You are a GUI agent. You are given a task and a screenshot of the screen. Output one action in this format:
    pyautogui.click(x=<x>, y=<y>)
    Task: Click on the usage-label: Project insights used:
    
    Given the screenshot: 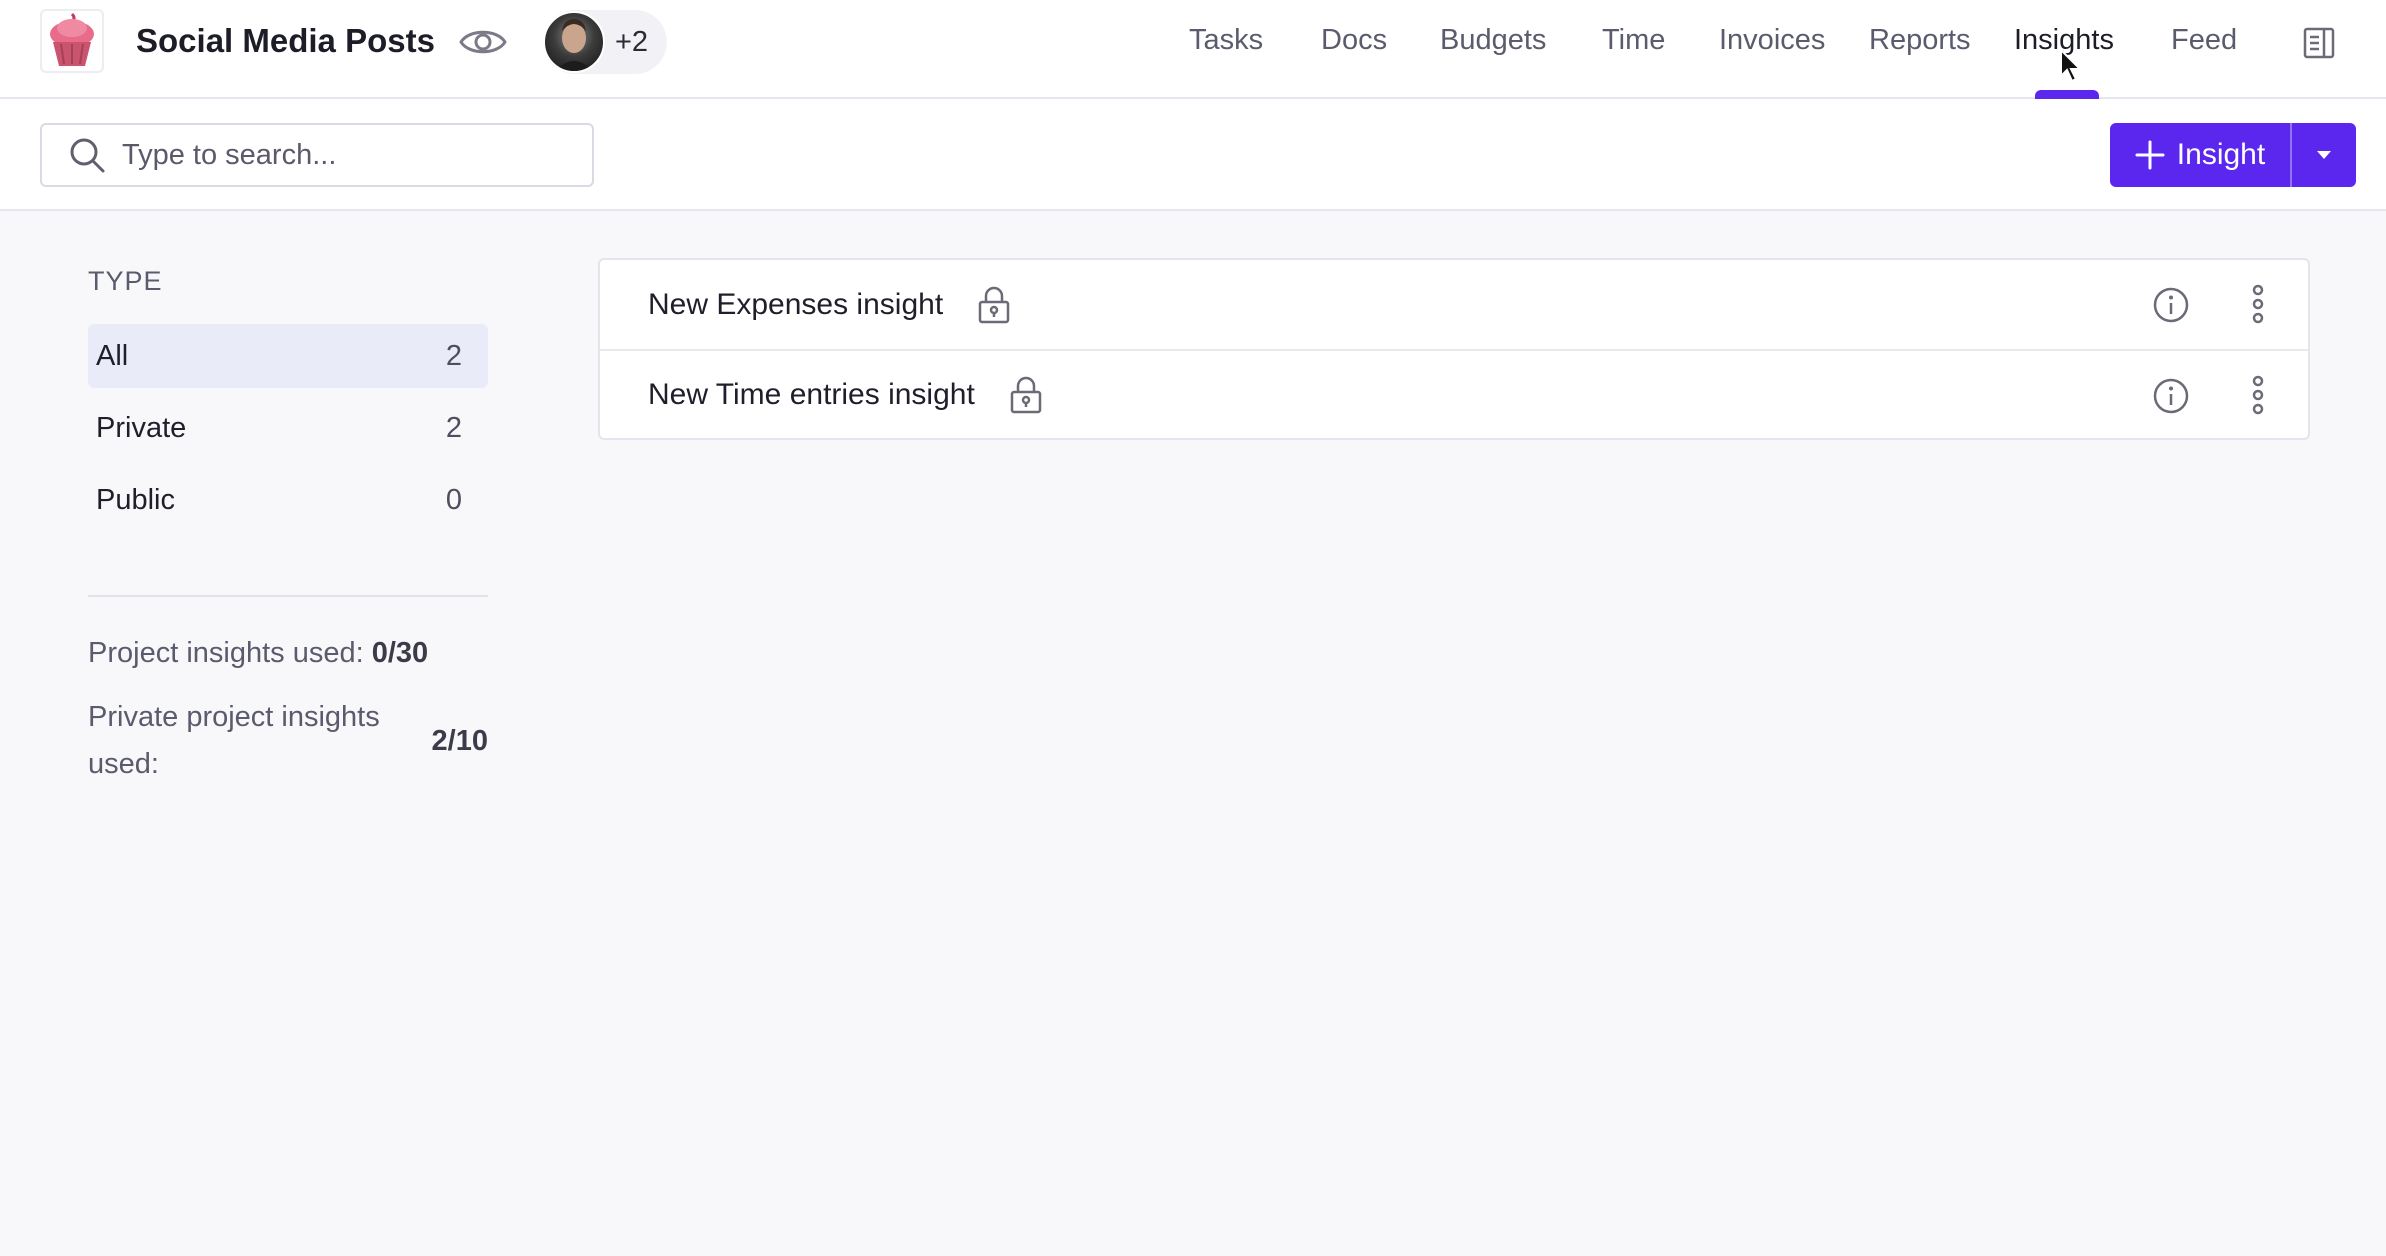 What is the action you would take?
    pyautogui.click(x=226, y=653)
    